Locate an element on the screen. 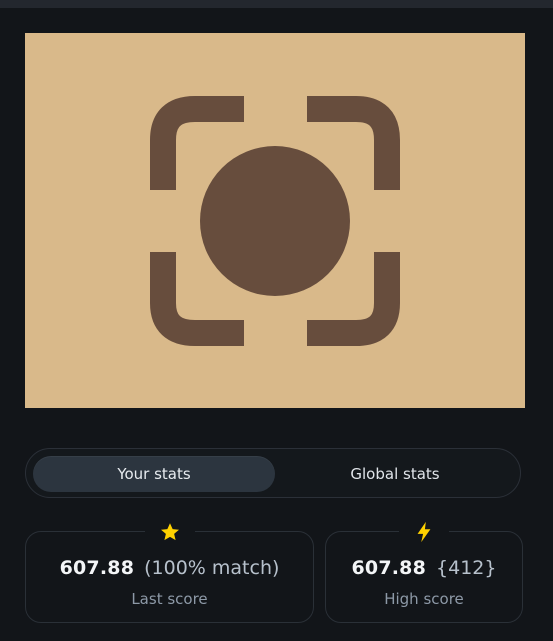 The image size is (553, 641). tab-global-stats-label: Global stats is located at coordinates (395, 474).